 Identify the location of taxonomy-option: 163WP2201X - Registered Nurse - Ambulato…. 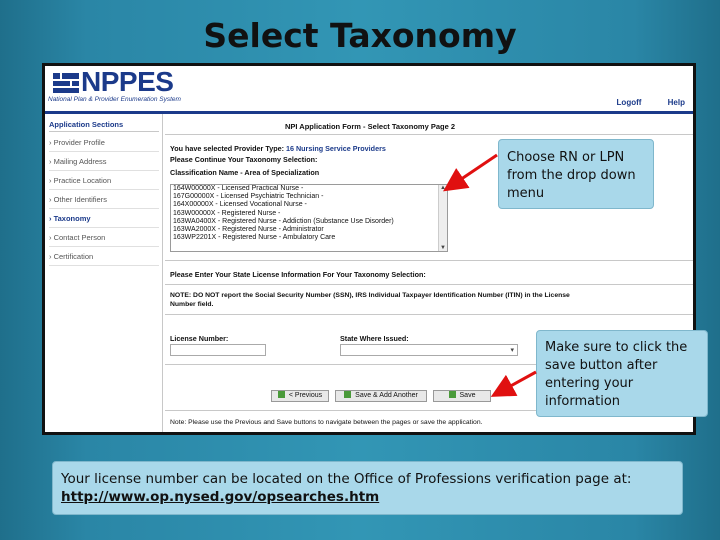
(309, 238).